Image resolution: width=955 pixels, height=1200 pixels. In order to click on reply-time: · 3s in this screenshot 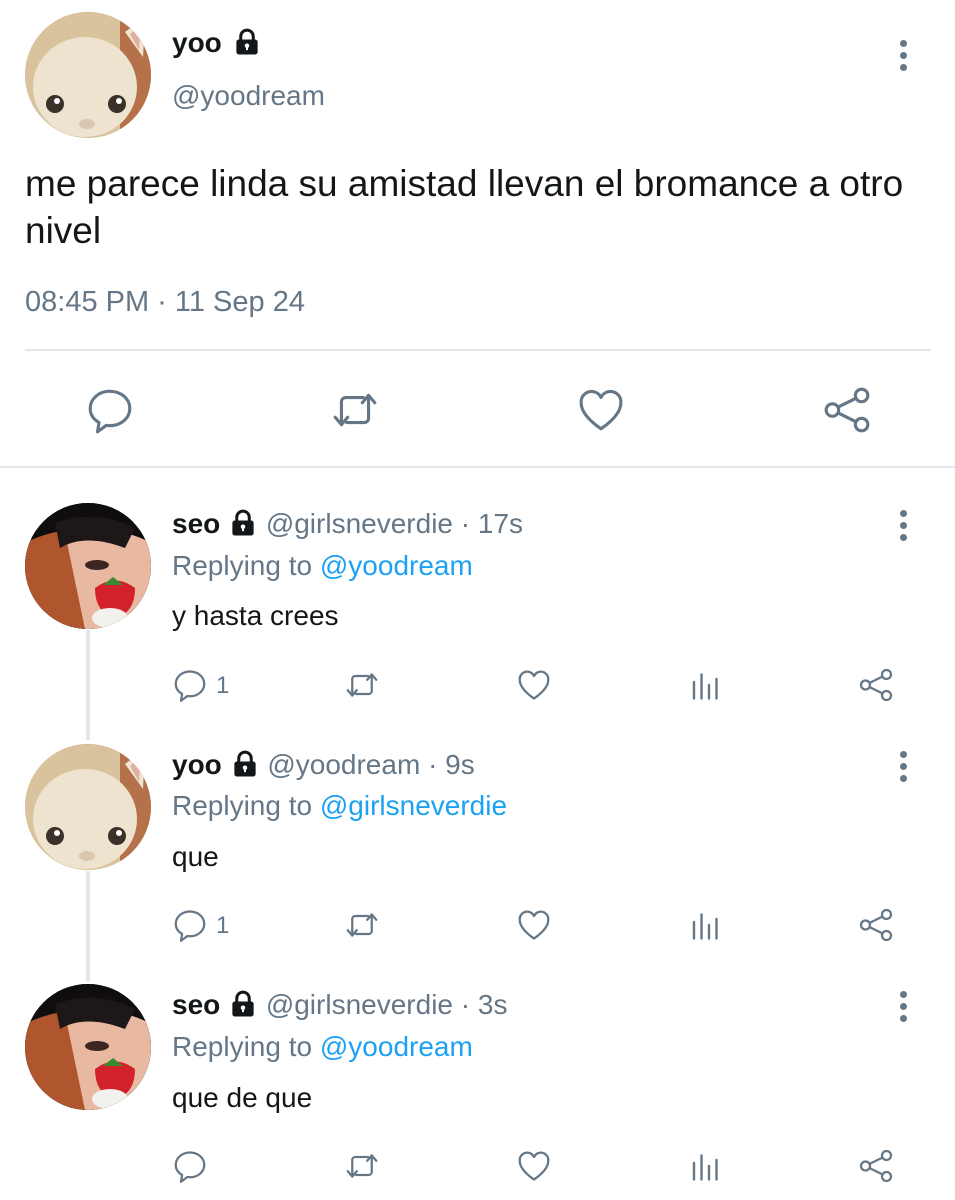, I will do `click(484, 1004)`.